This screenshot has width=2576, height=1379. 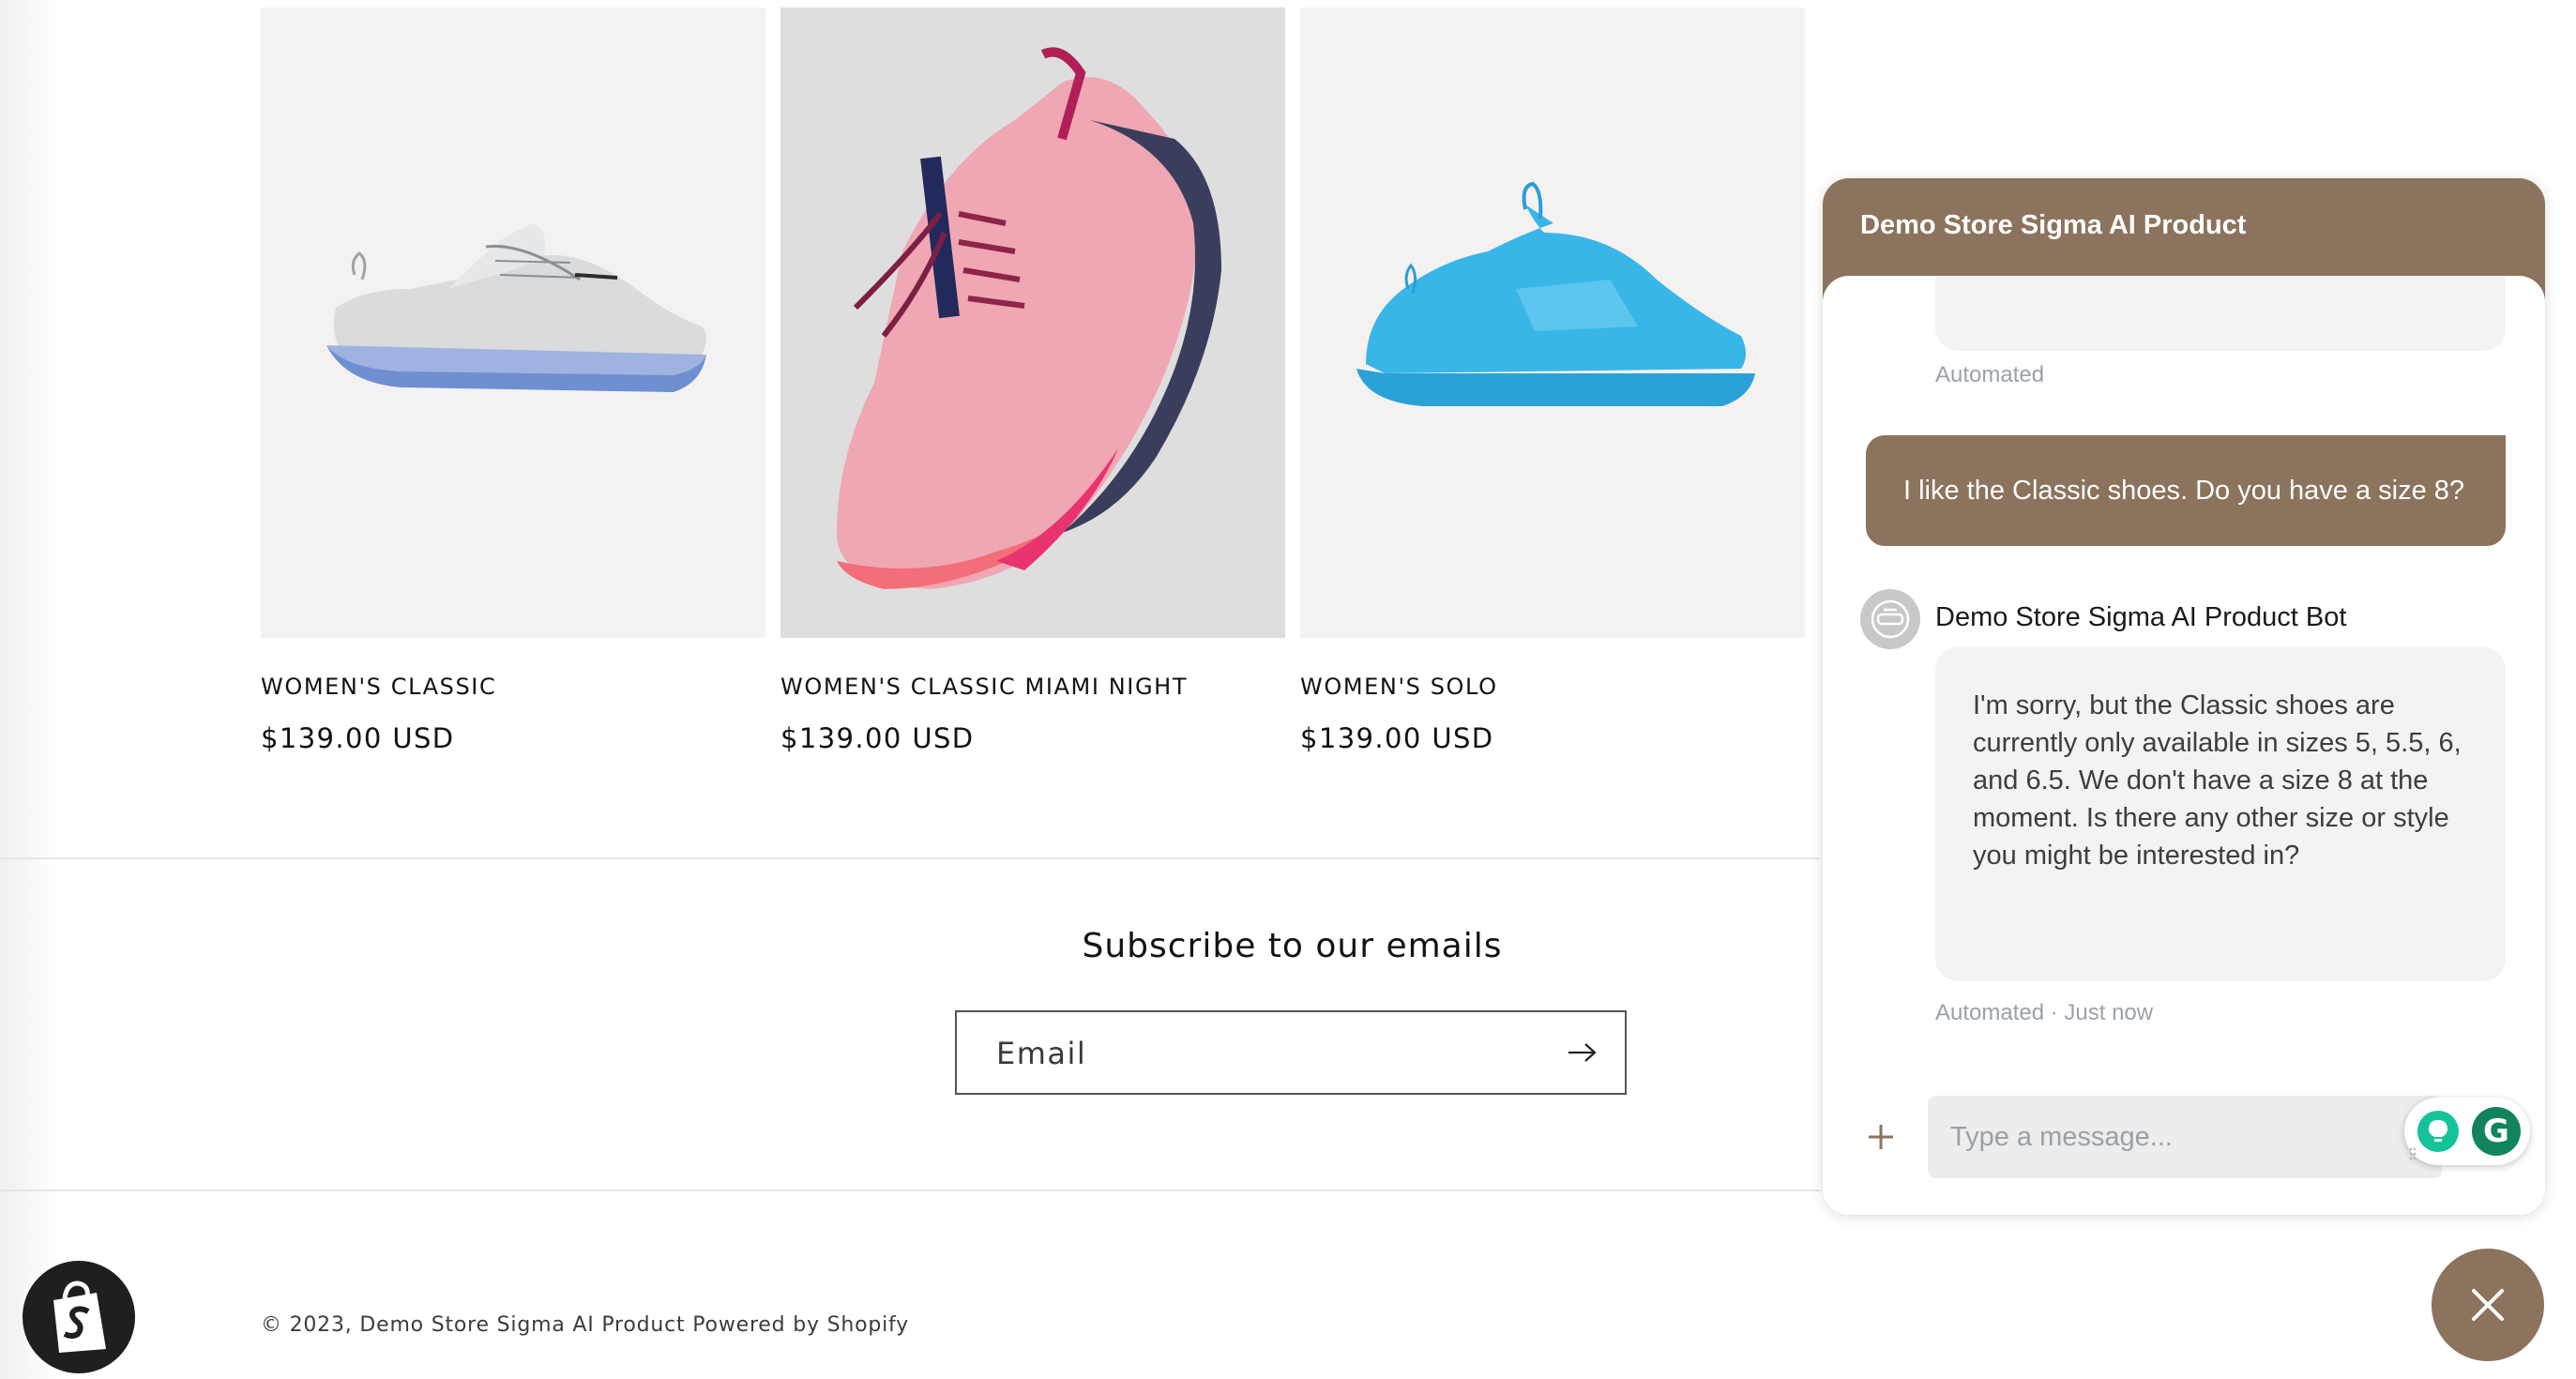 I want to click on newsletter-heading: Subscribe to our emails, so click(x=1292, y=946).